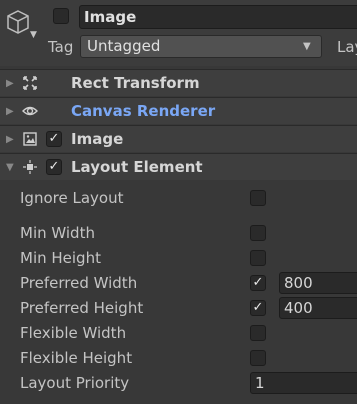 Image resolution: width=357 pixels, height=404 pixels. I want to click on layout-element-icon, so click(30, 167).